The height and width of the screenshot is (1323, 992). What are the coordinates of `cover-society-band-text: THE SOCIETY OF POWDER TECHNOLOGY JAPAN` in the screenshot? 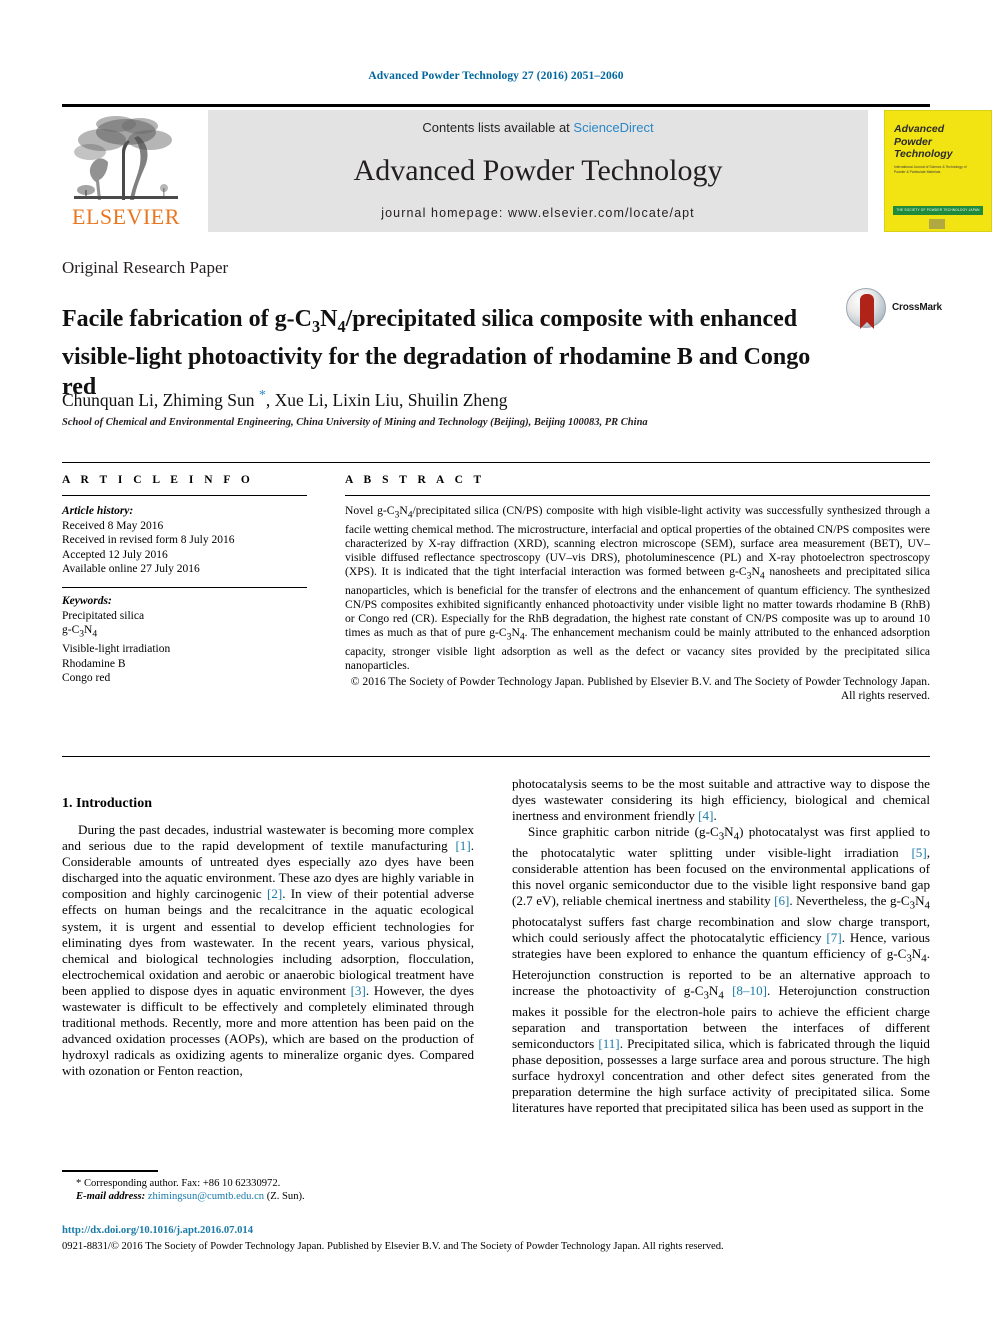 It's located at (938, 210).